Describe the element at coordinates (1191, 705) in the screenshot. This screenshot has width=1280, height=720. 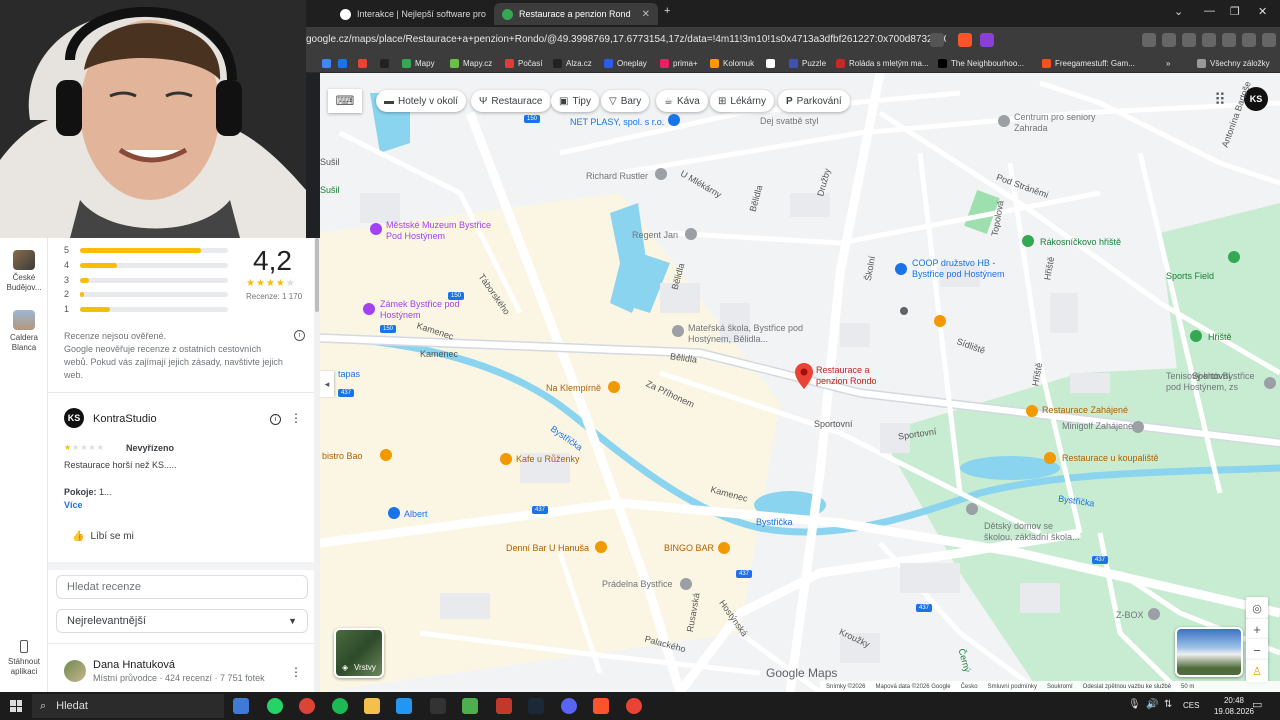
I see `input-language: CES` at that location.